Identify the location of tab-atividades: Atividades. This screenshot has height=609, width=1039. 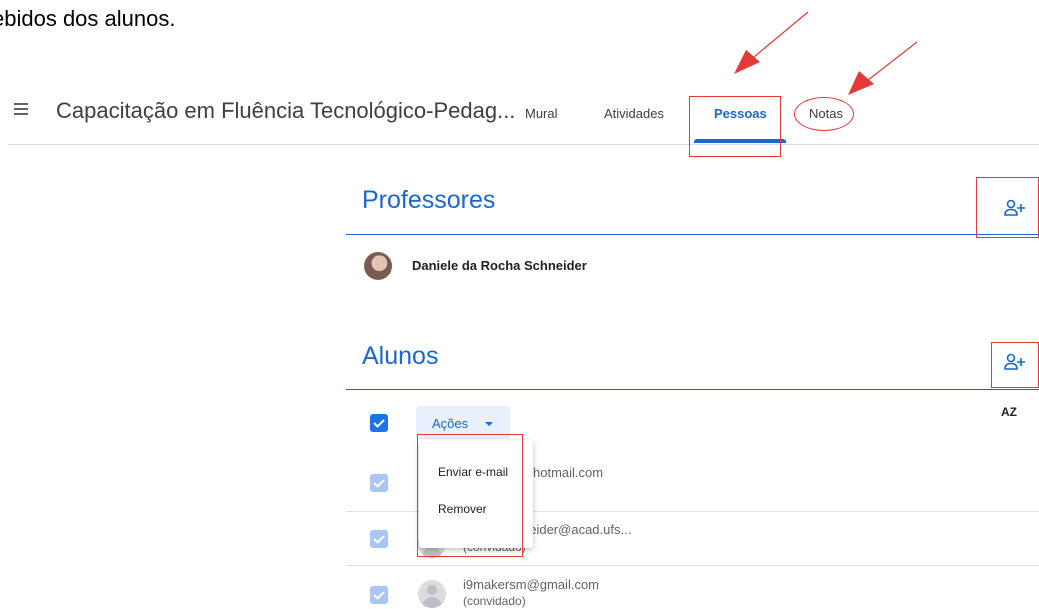
(634, 113).